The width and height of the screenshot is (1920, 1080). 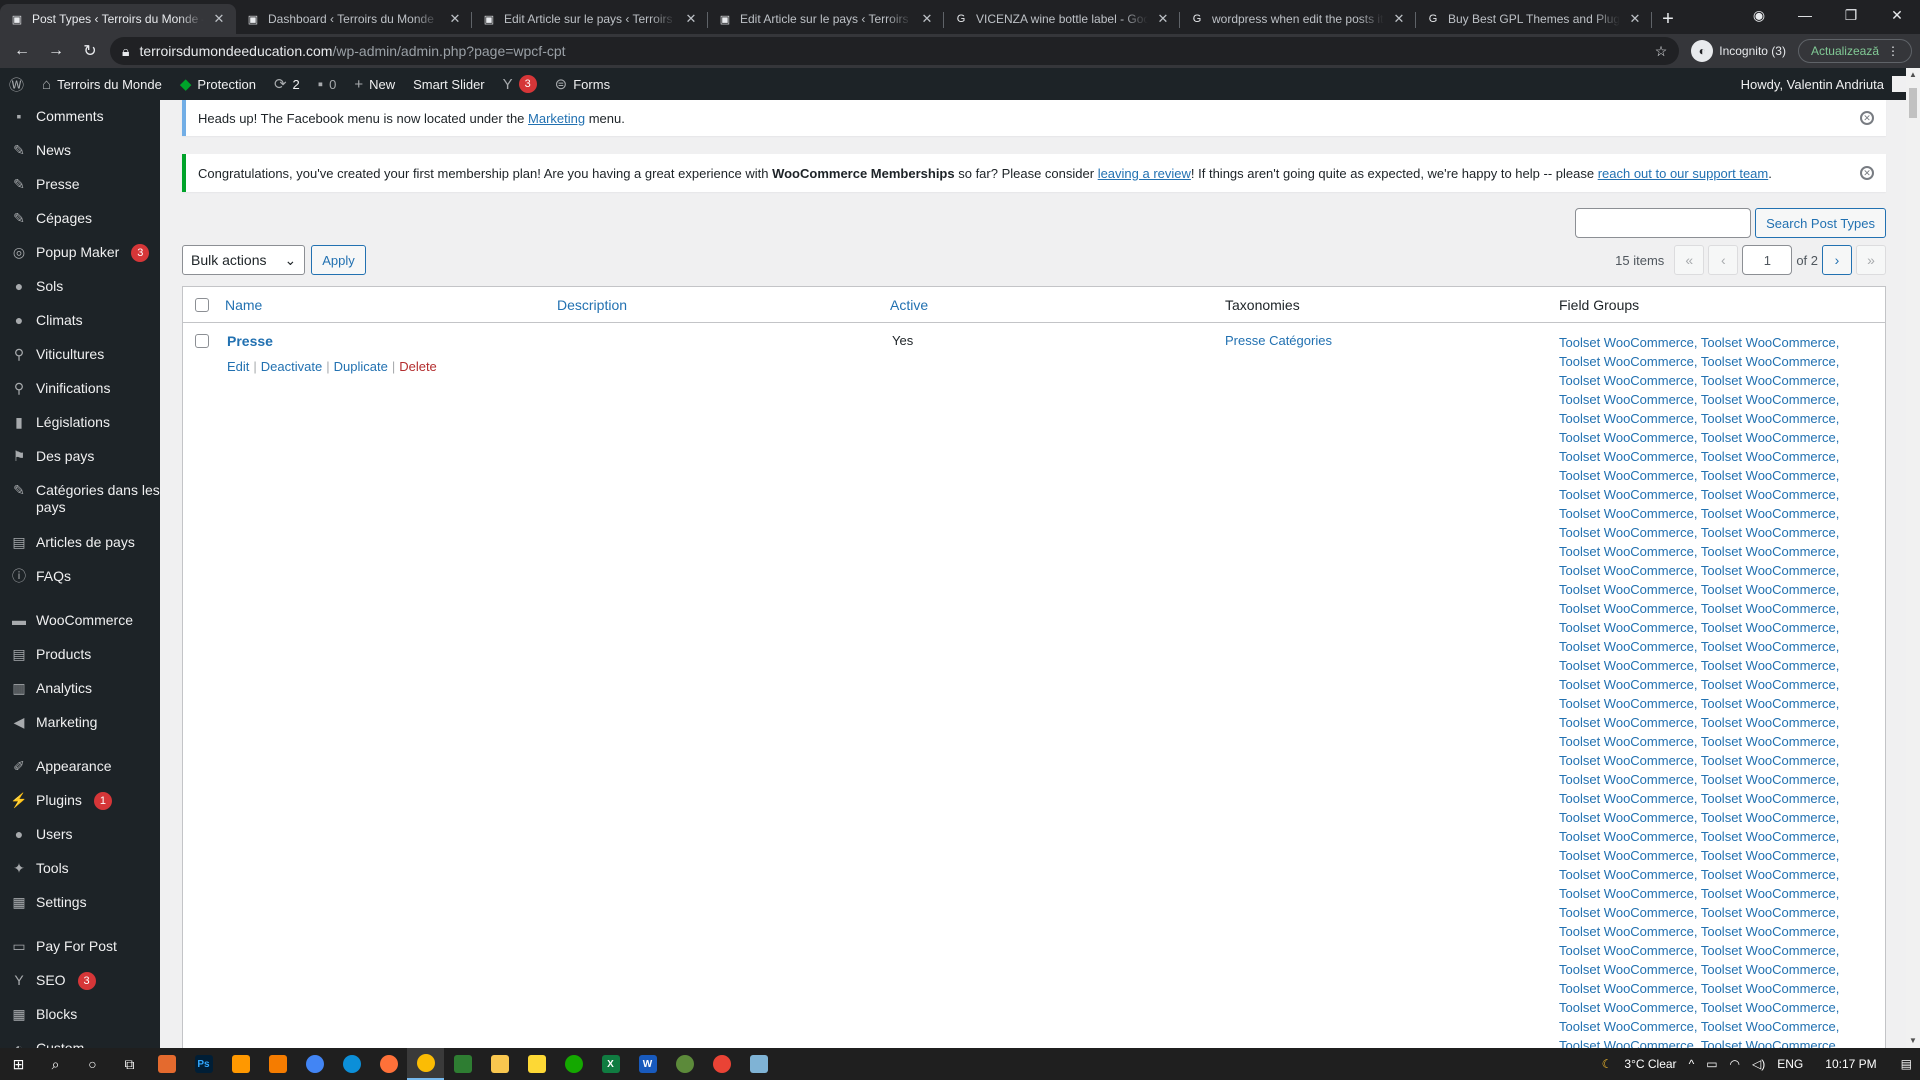 What do you see at coordinates (291, 366) in the screenshot?
I see `deactivate-link: Deactivate` at bounding box center [291, 366].